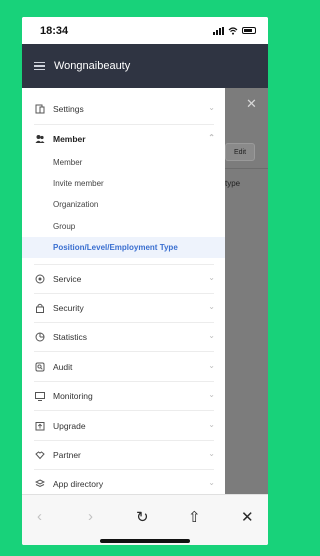 The image size is (320, 556). I want to click on menu-item-audit: Audit ⌄, so click(123, 366).